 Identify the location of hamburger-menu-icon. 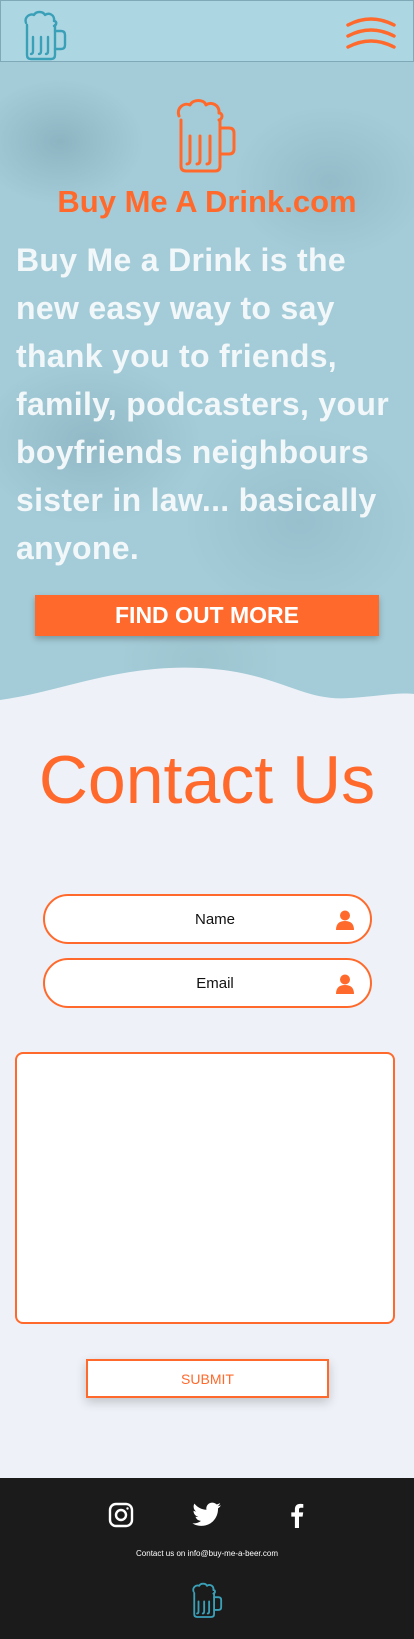
(371, 35).